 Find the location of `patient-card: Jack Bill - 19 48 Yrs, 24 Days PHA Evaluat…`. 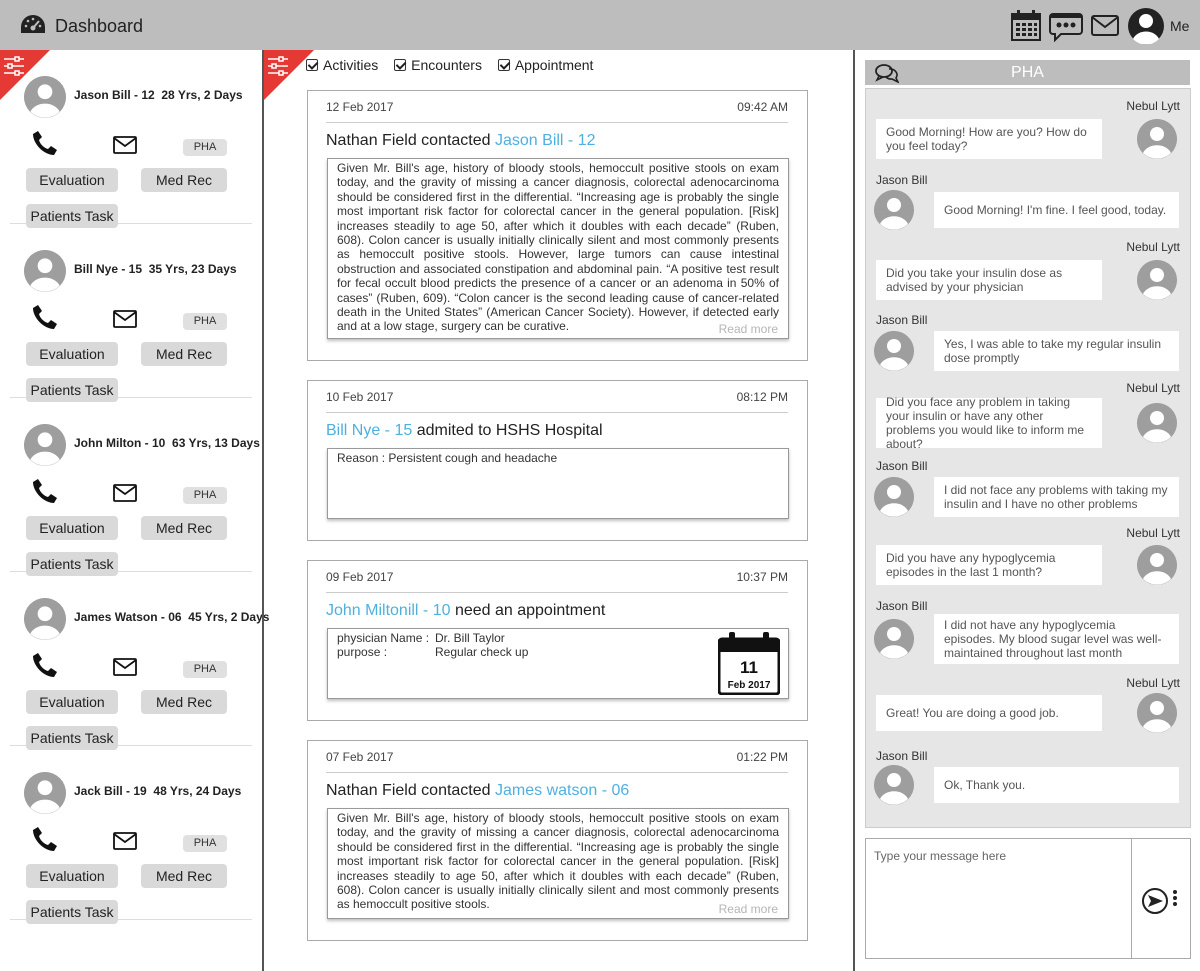

patient-card: Jack Bill - 19 48 Yrs, 24 Days PHA Evaluat… is located at coordinates (131, 835).